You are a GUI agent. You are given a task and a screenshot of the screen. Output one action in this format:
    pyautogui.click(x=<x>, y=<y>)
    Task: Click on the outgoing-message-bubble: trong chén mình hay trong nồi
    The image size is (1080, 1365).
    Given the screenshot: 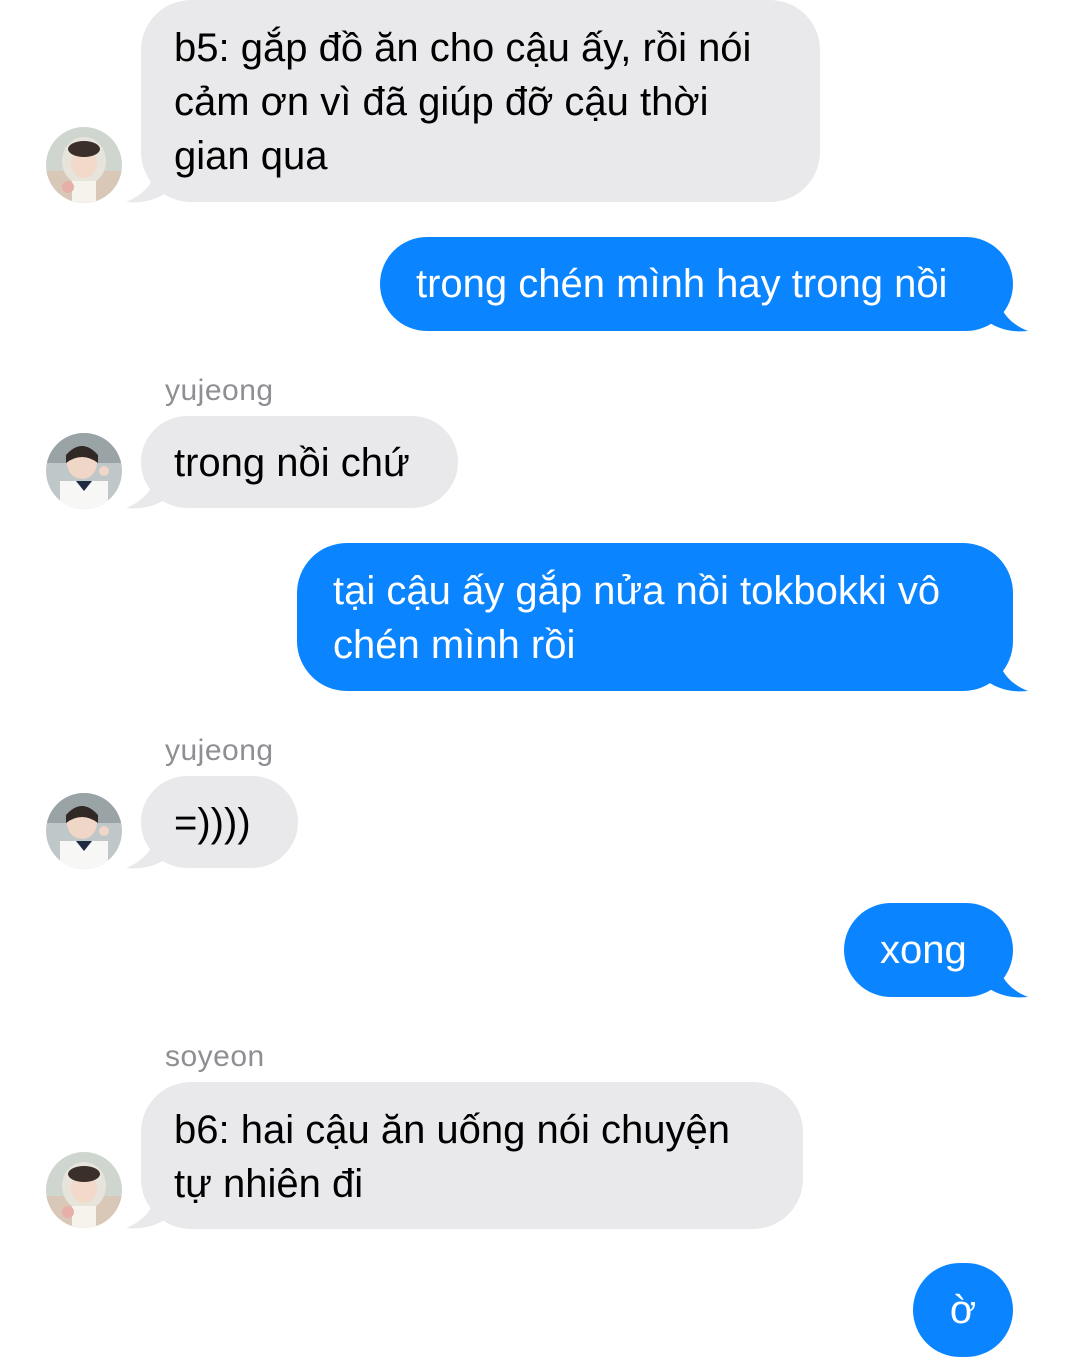 What is the action you would take?
    pyautogui.click(x=696, y=284)
    